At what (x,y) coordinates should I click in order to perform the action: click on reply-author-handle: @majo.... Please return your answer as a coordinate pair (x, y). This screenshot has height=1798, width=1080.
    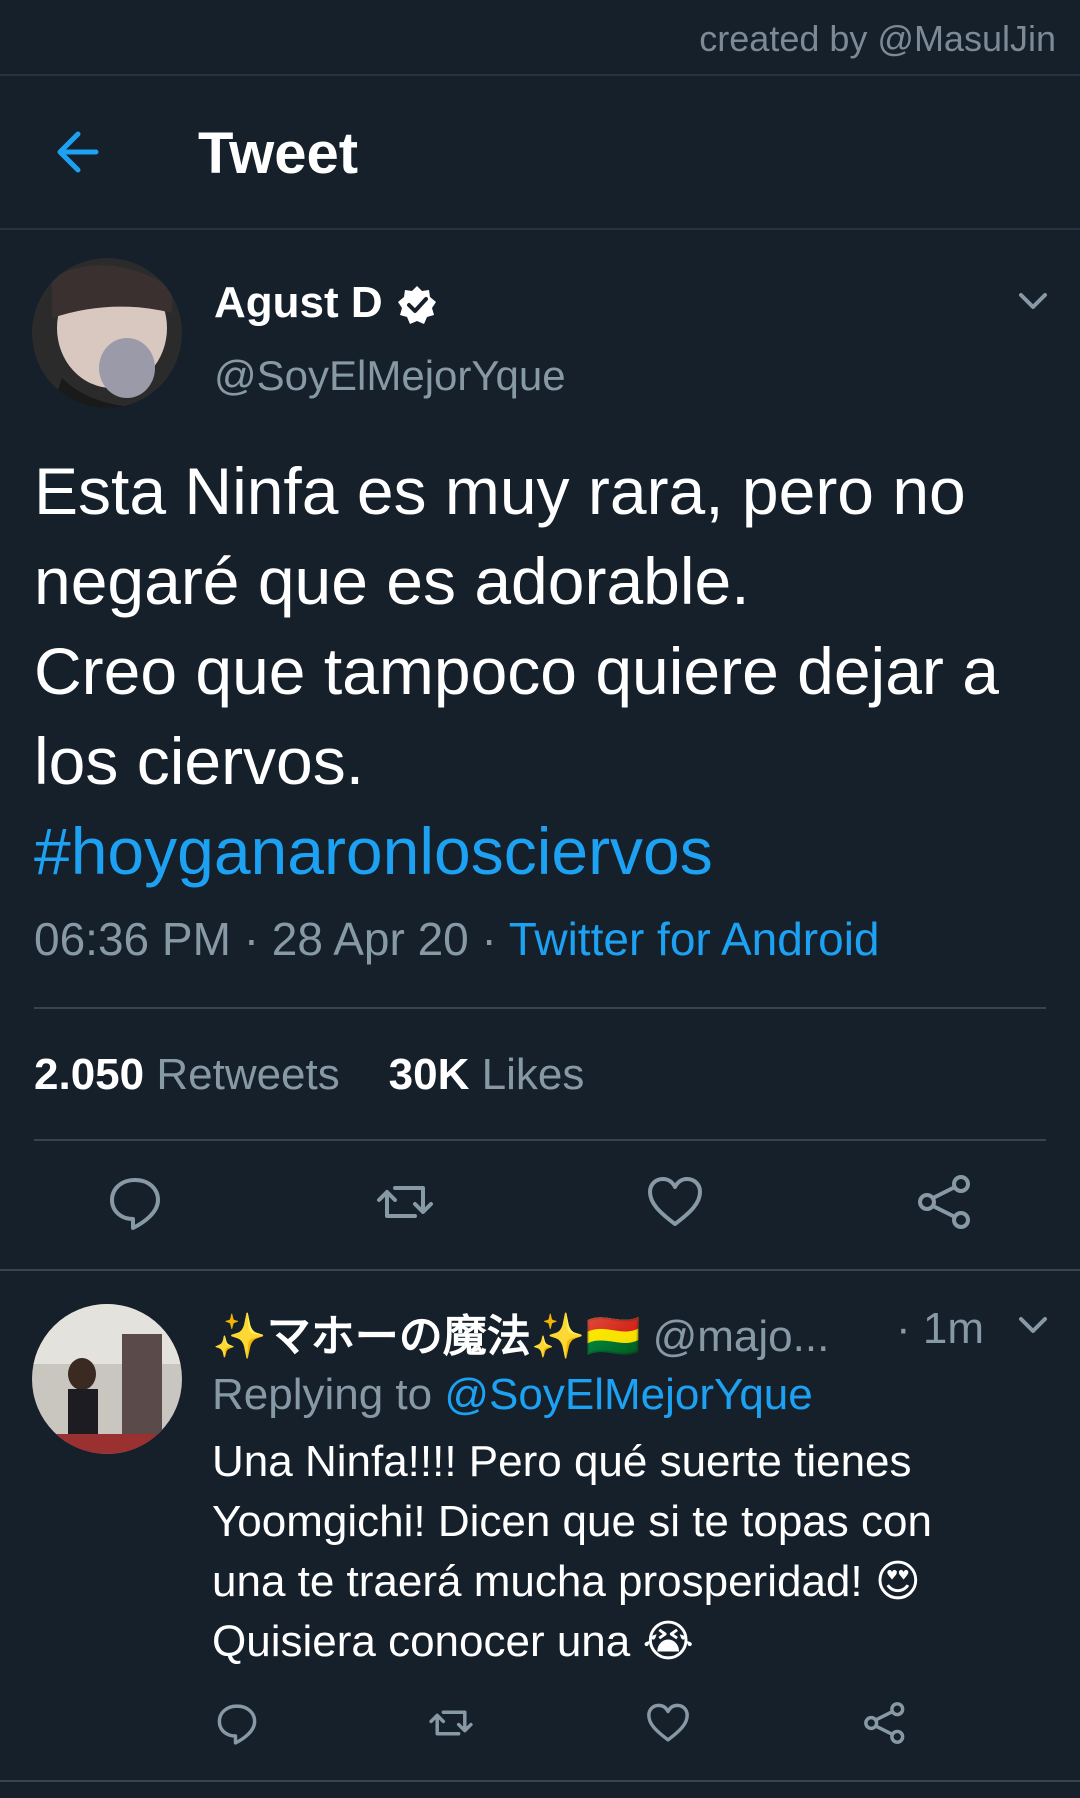
    Looking at the image, I should click on (741, 1336).